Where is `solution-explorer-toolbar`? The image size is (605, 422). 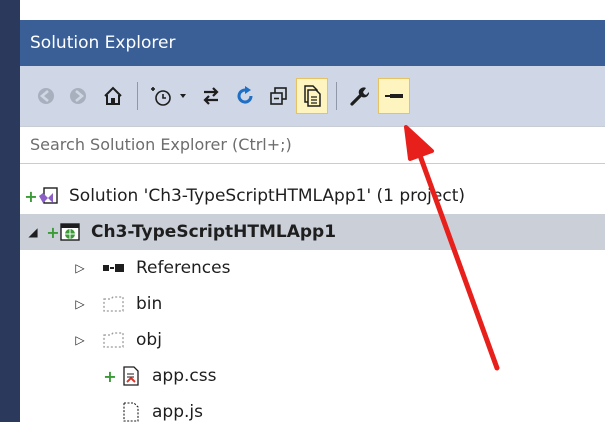
solution-explorer-toolbar is located at coordinates (312, 96).